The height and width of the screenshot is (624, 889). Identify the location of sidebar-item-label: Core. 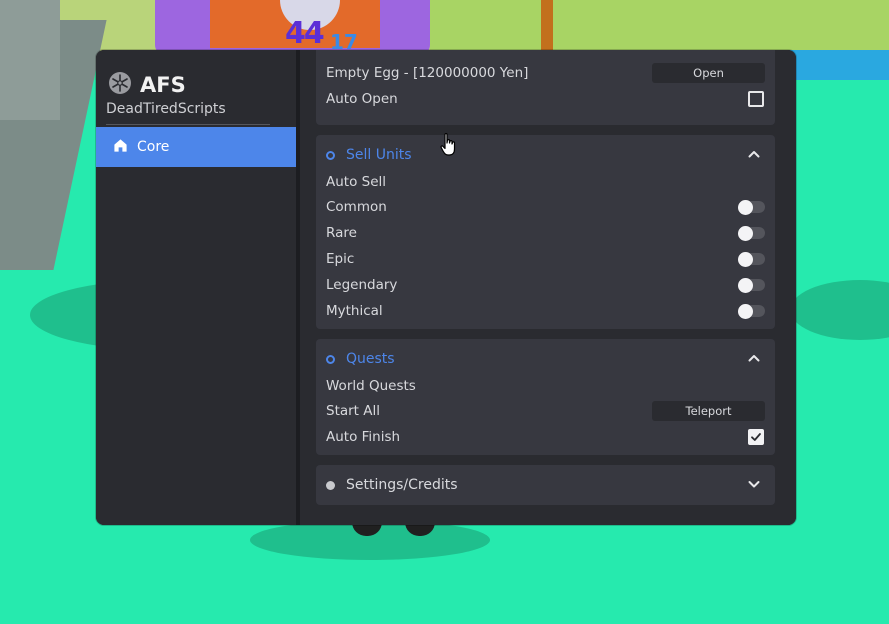
(153, 147).